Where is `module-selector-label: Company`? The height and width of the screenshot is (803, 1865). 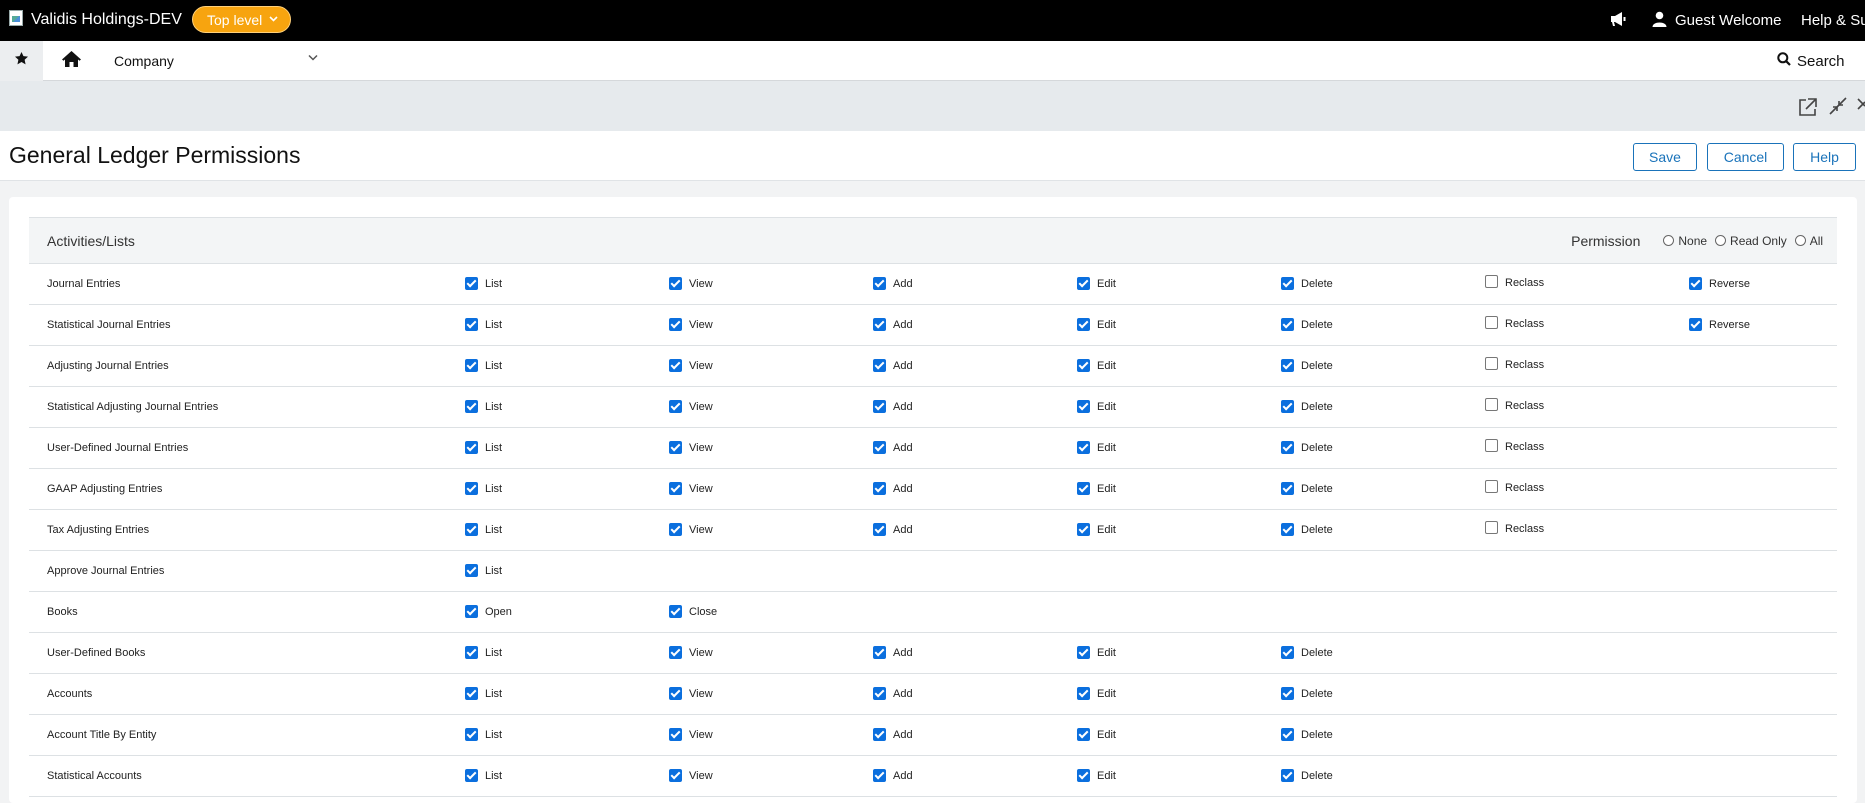
module-selector-label: Company is located at coordinates (144, 61).